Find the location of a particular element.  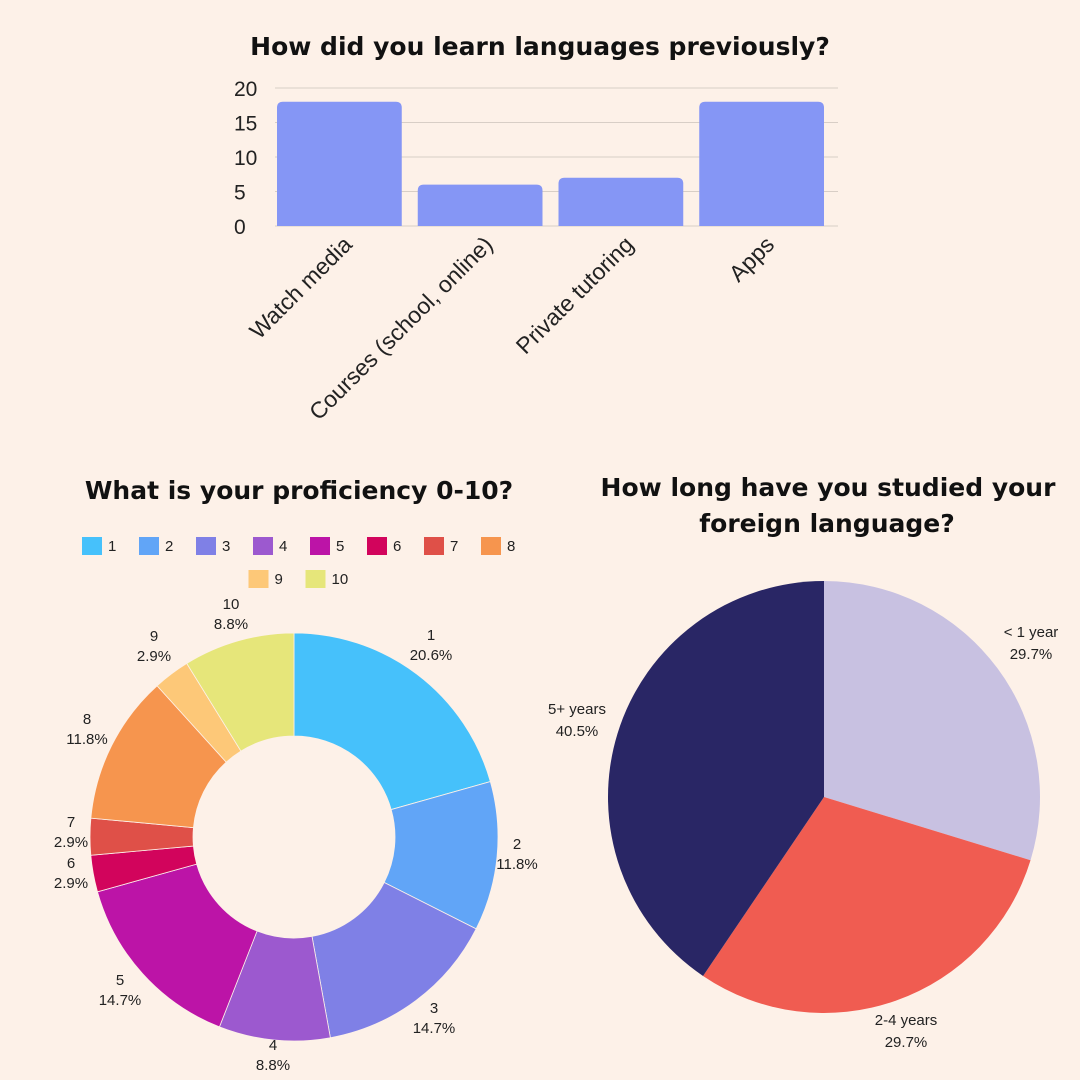

bar-x-category-label: Apps is located at coordinates (751, 258).